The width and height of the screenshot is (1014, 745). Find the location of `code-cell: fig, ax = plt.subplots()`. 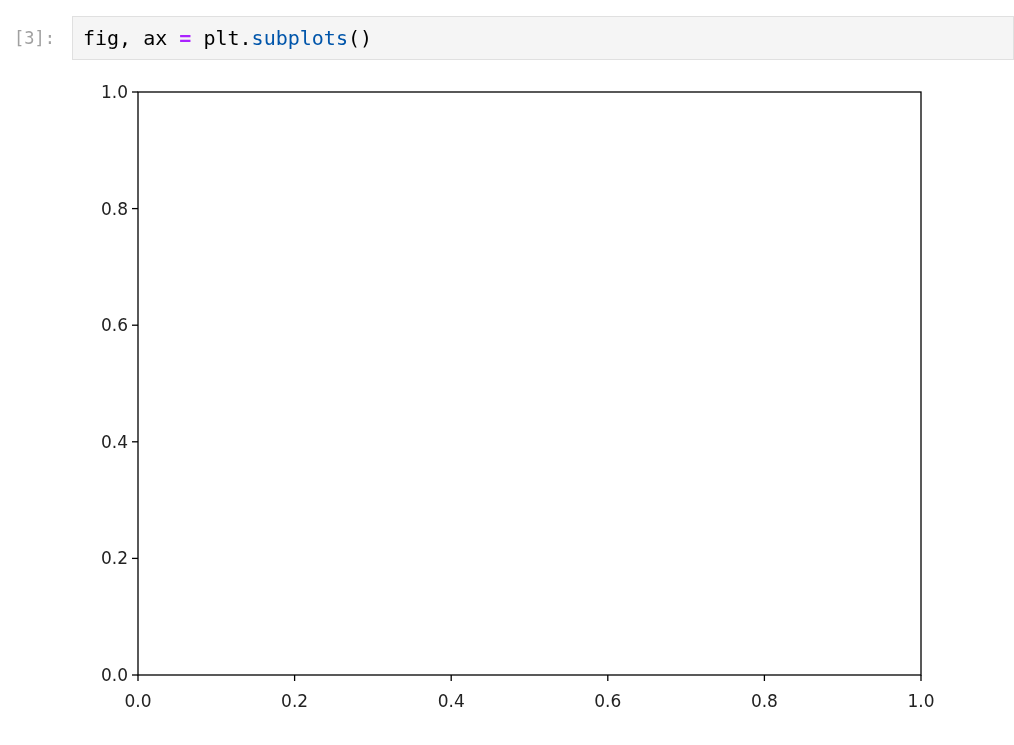

code-cell: fig, ax = plt.subplots() is located at coordinates (543, 38).